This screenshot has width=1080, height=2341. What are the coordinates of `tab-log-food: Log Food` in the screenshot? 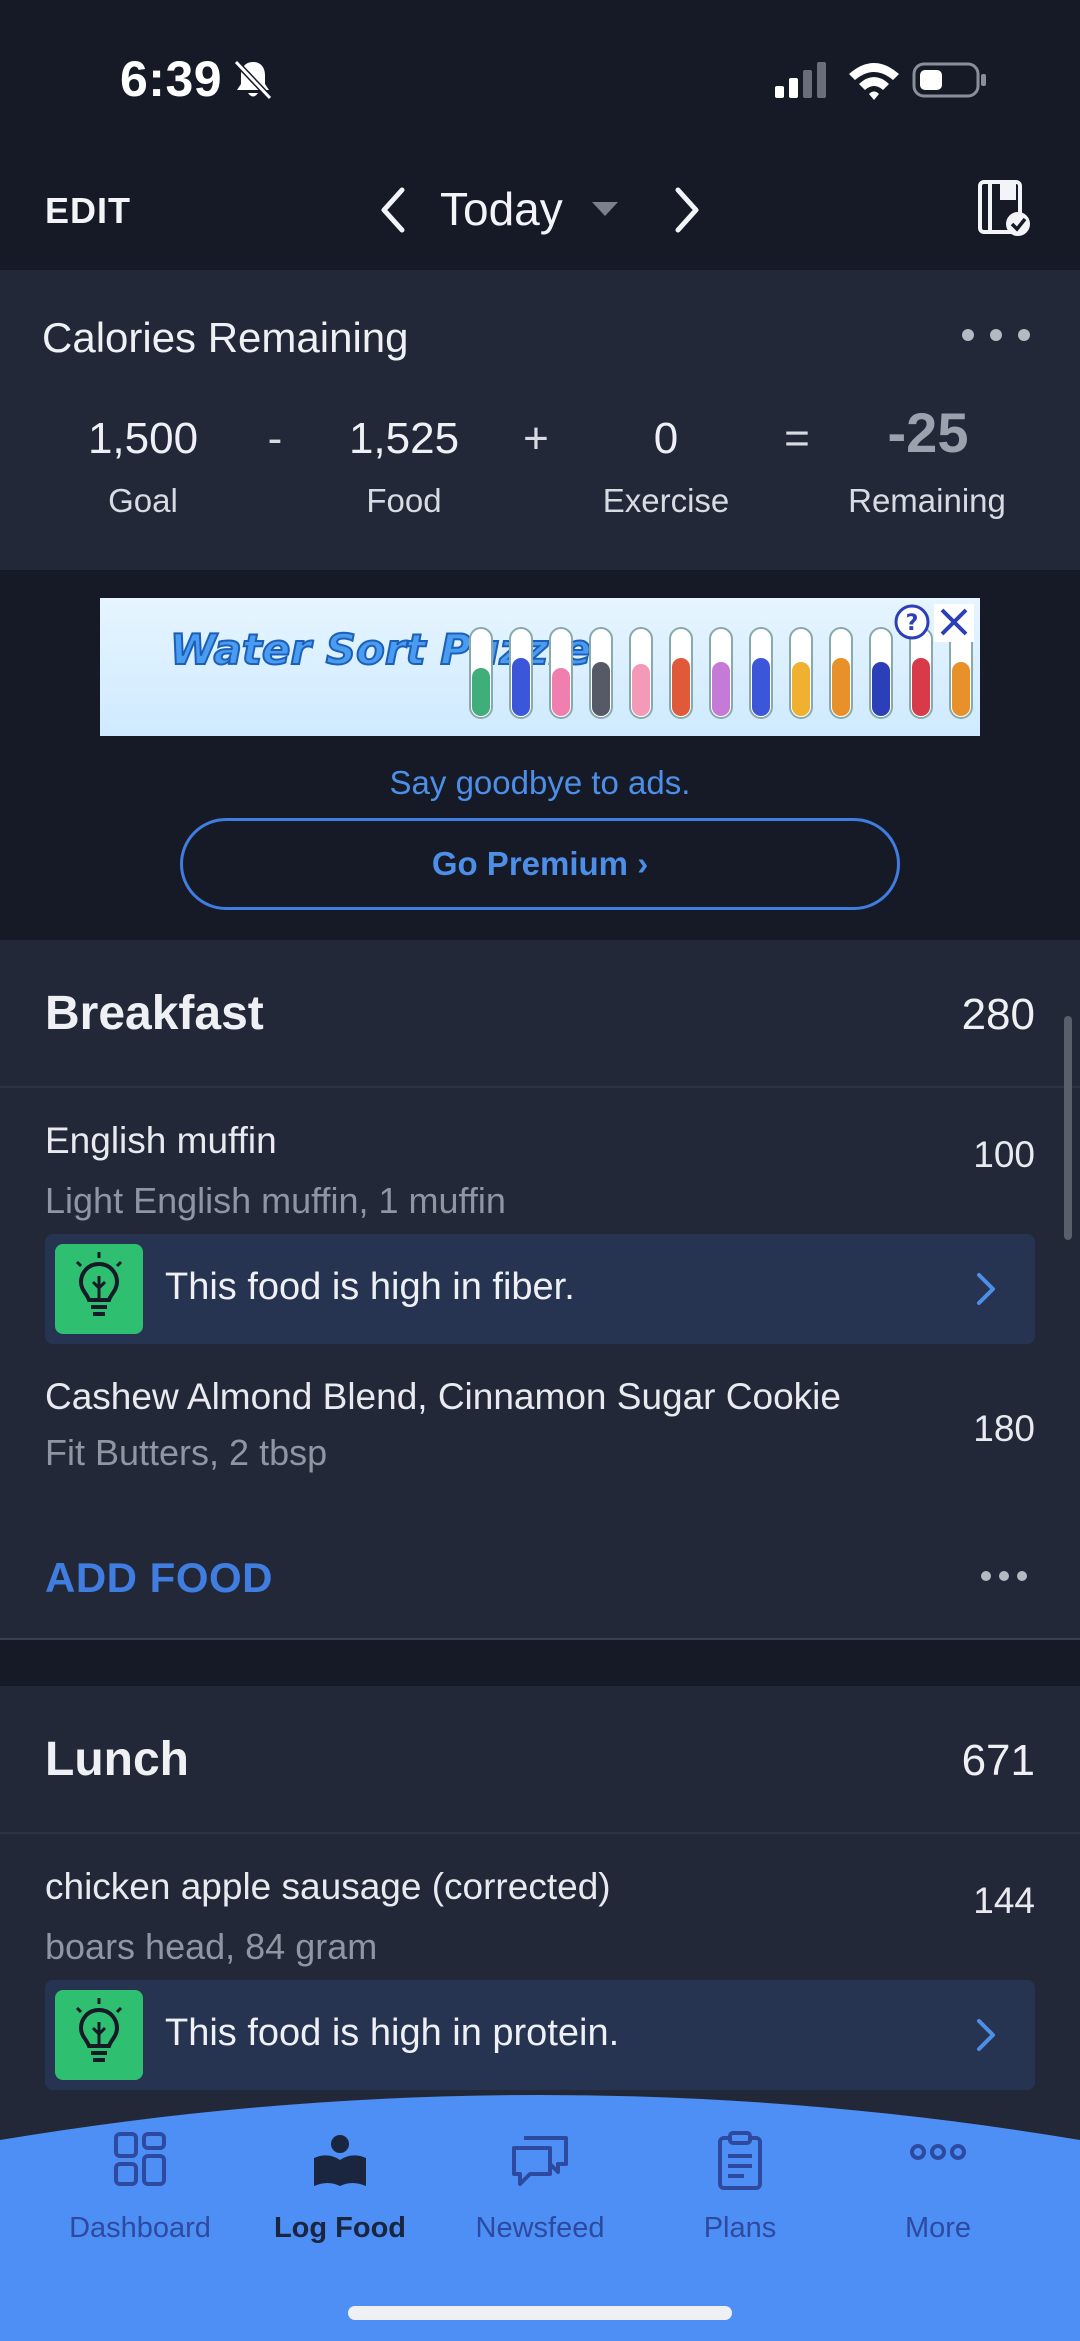 It's located at (340, 2187).